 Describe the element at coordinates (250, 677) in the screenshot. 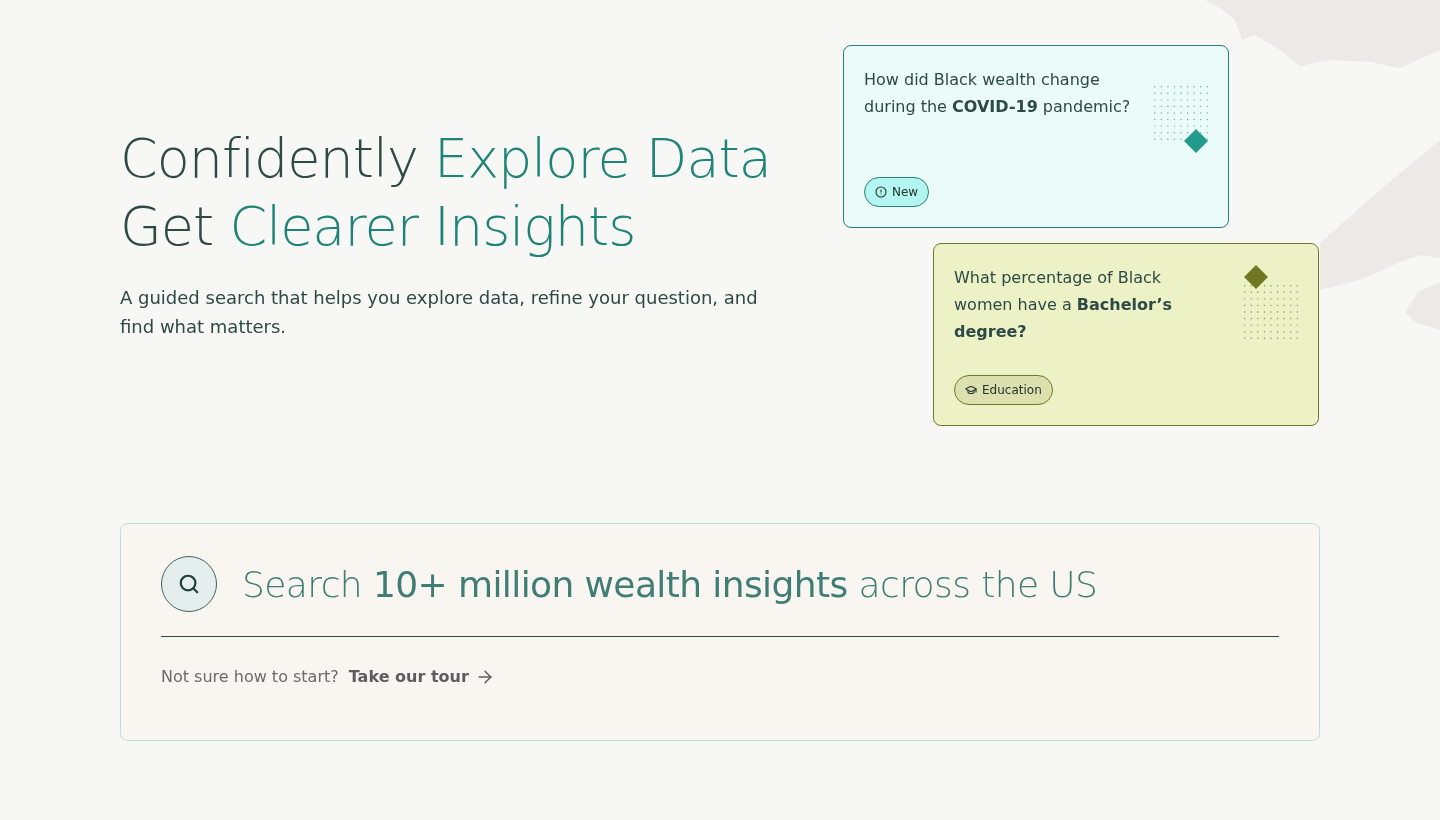

I see `tour-hint: Not sure how to start?` at that location.